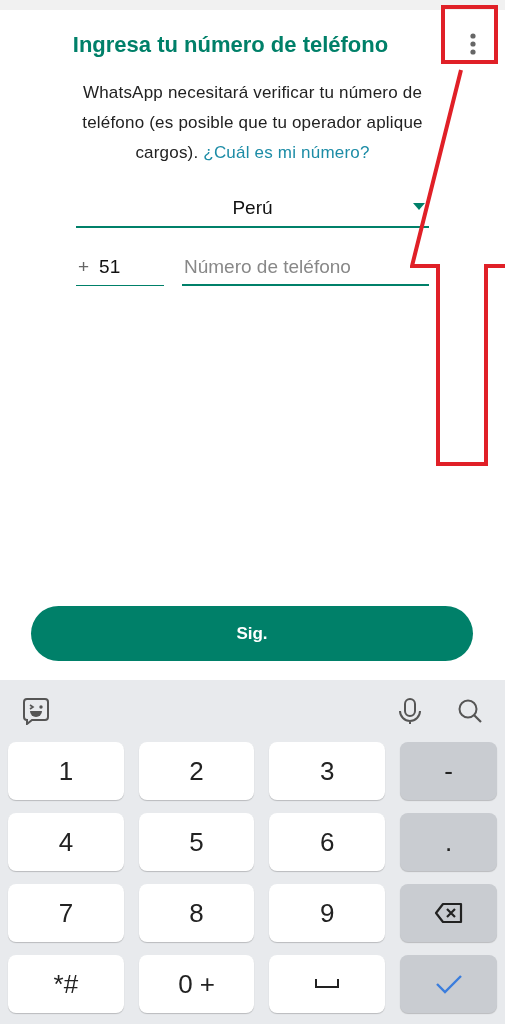 The width and height of the screenshot is (505, 1024). What do you see at coordinates (196, 913) in the screenshot?
I see `keyboard-key: 8` at bounding box center [196, 913].